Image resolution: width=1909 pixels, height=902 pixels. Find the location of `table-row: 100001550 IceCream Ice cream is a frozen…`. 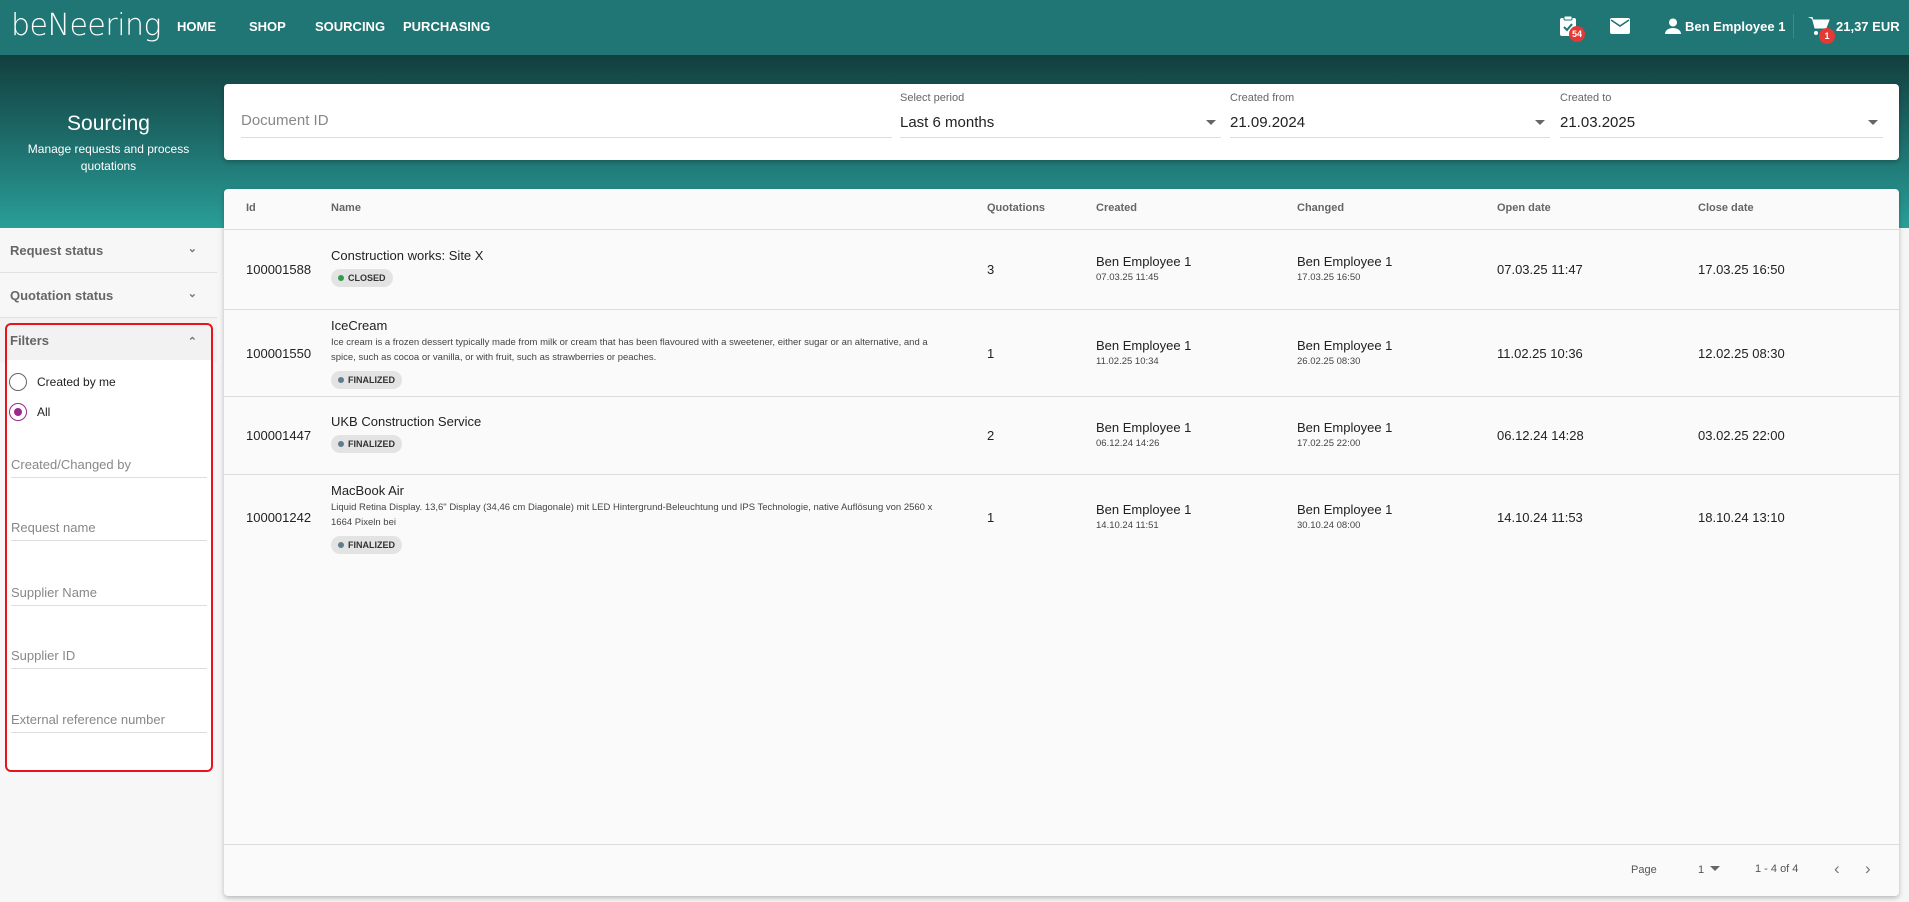

table-row: 100001550 IceCream Ice cream is a frozen… is located at coordinates (1061, 352).